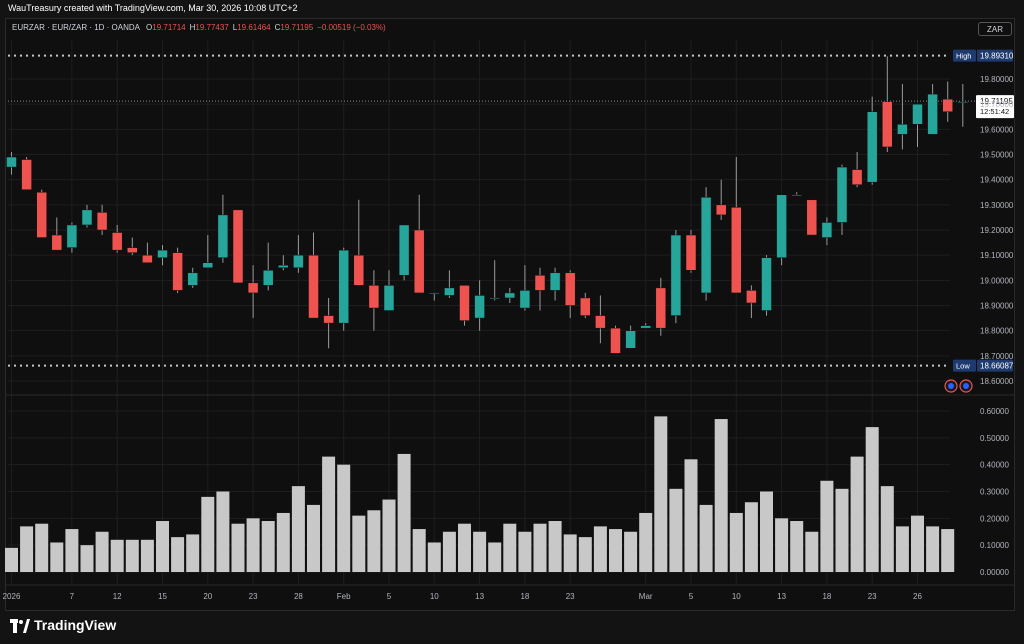  What do you see at coordinates (72, 596) in the screenshot?
I see `time-axis-label: 7` at bounding box center [72, 596].